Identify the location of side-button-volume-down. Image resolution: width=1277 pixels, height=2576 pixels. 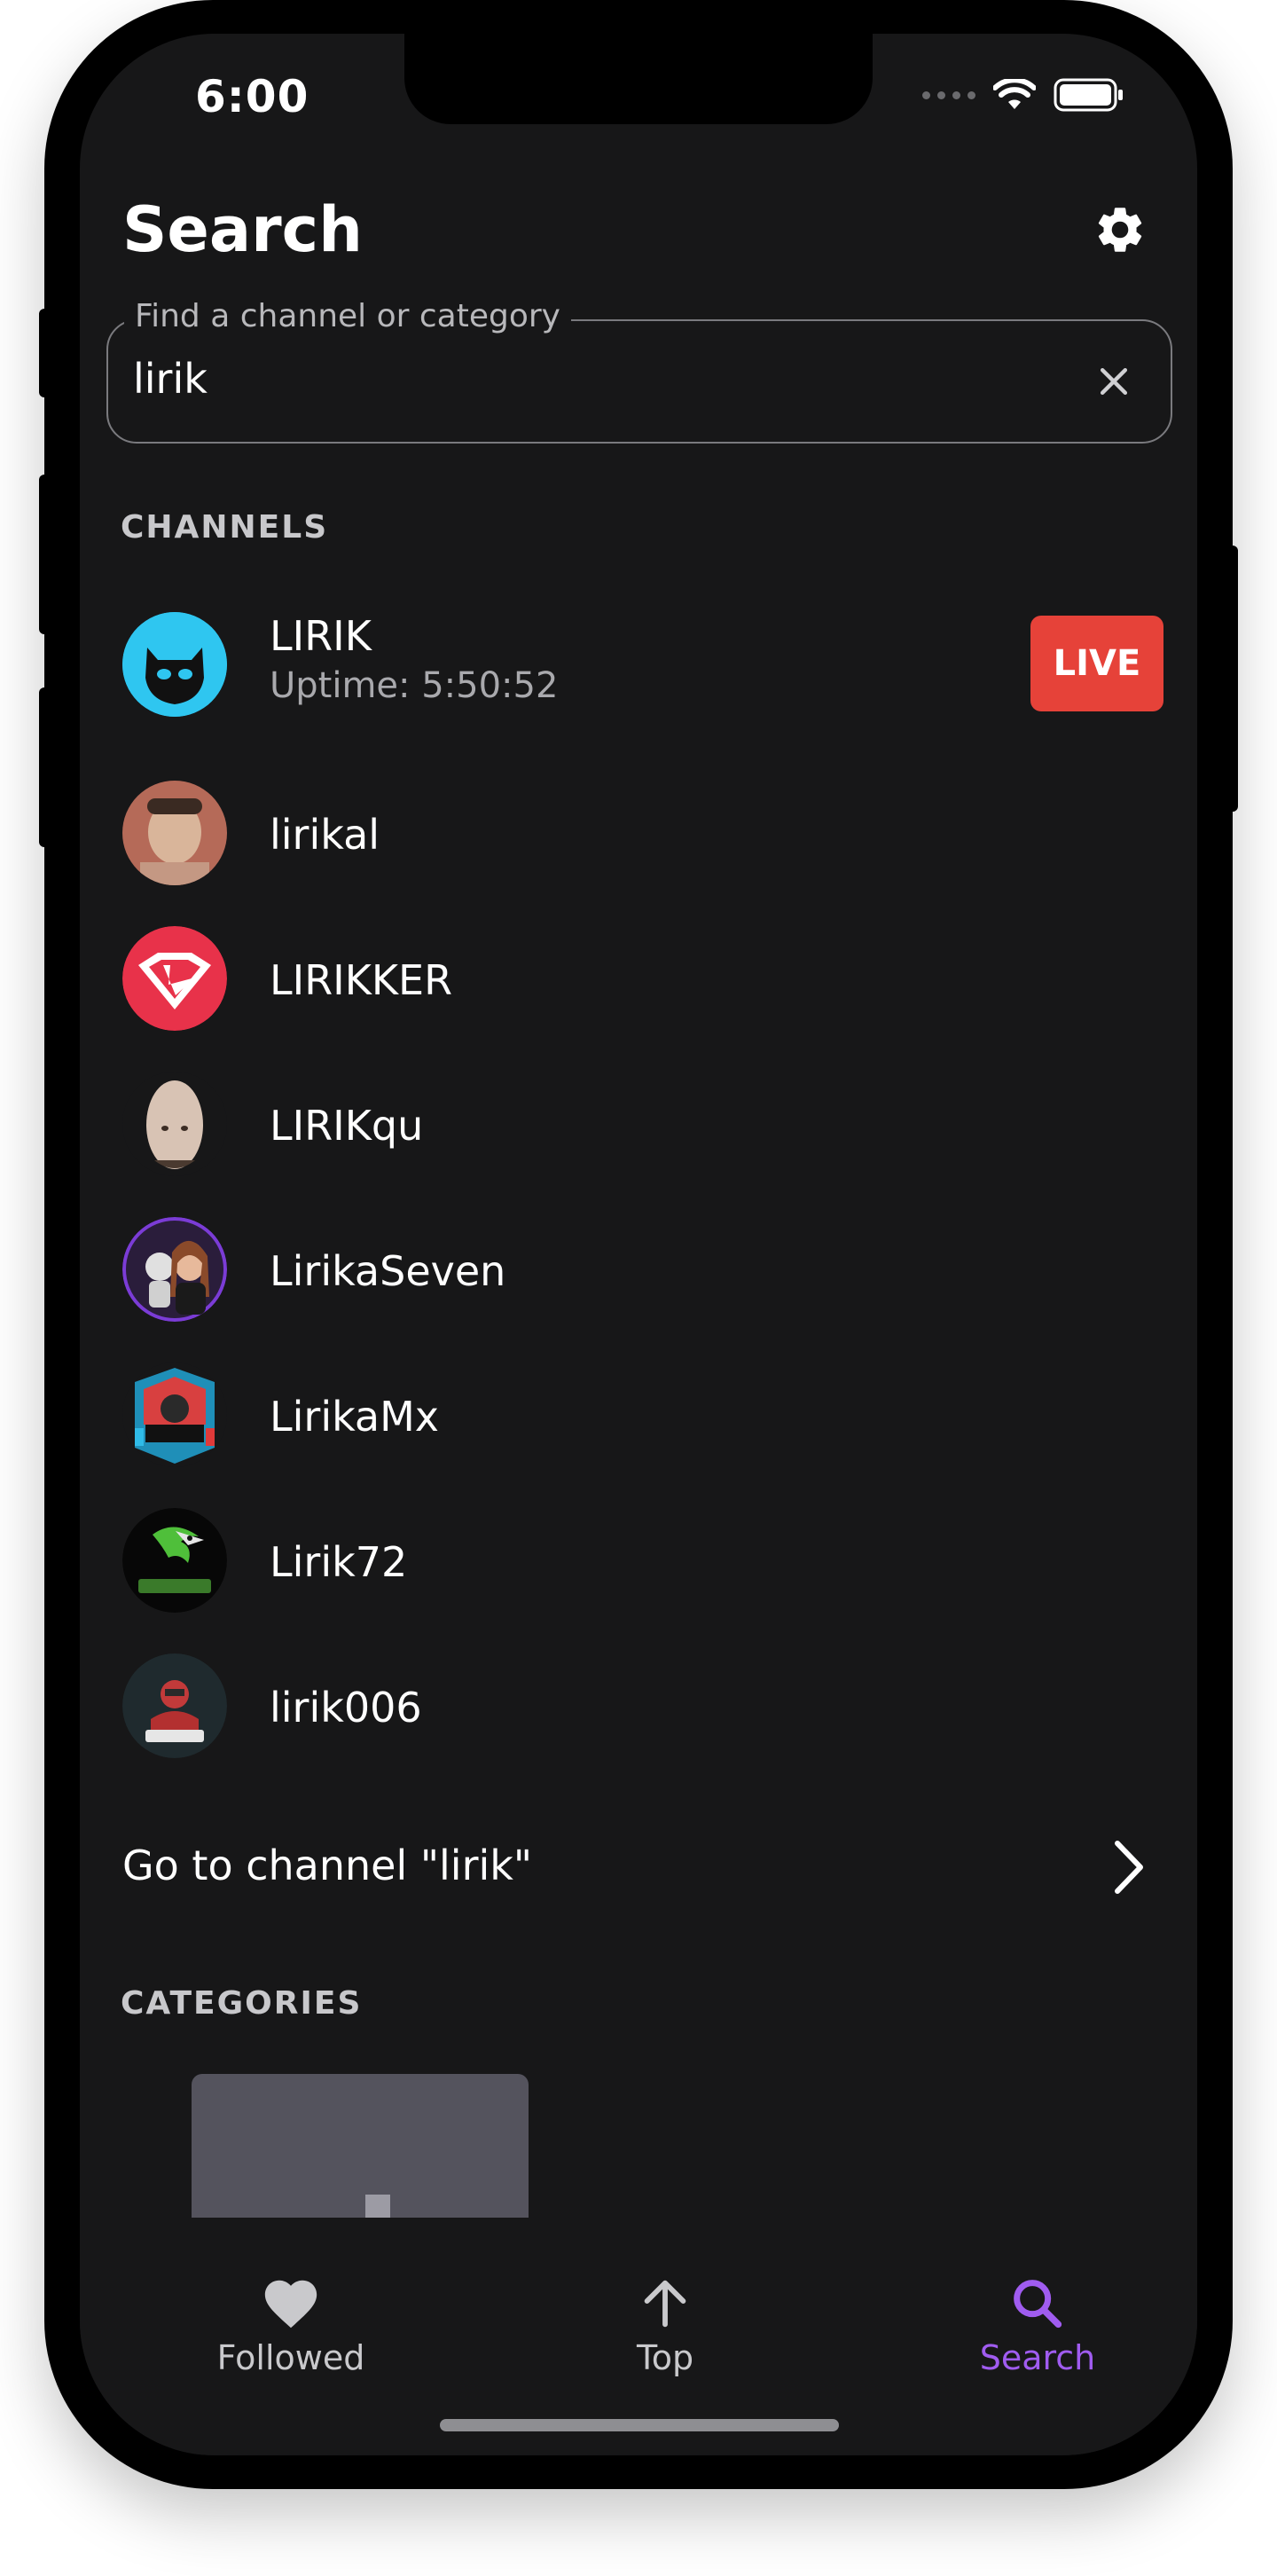
(45, 767).